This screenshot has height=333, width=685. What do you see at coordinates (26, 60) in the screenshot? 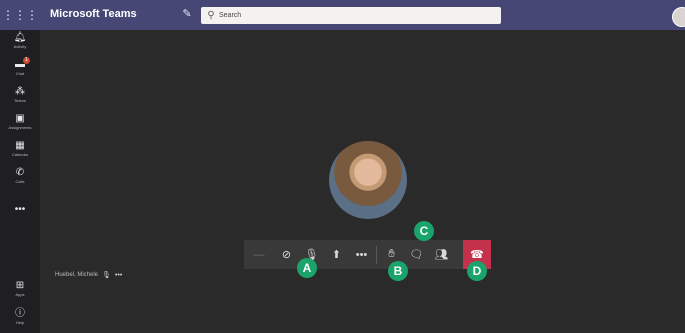
I see `chat-badge: 1` at bounding box center [26, 60].